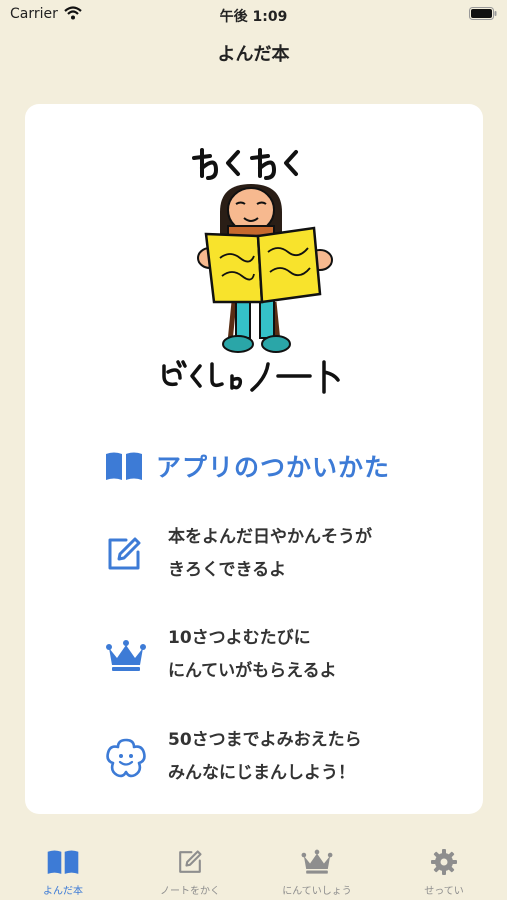 This screenshot has width=507, height=900. I want to click on feature-line: 10さつよむたびに, so click(239, 638).